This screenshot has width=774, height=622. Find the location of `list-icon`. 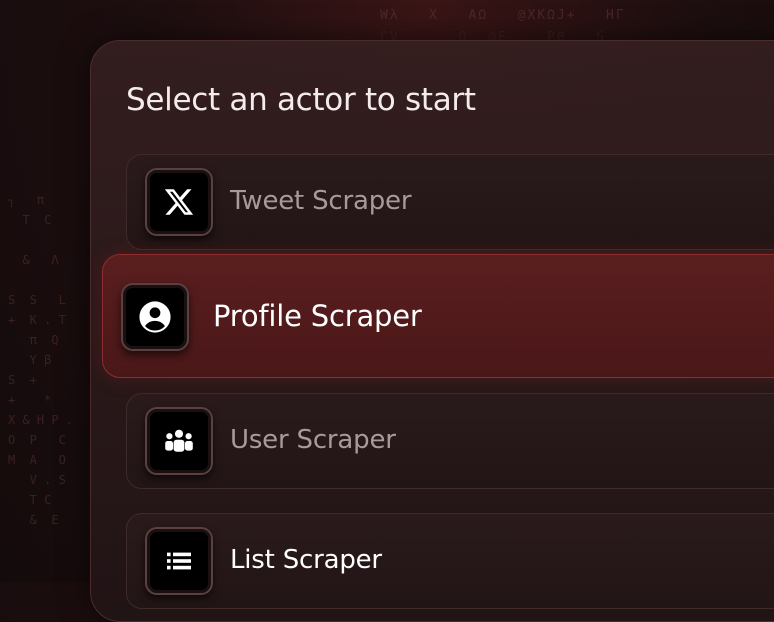

list-icon is located at coordinates (179, 561).